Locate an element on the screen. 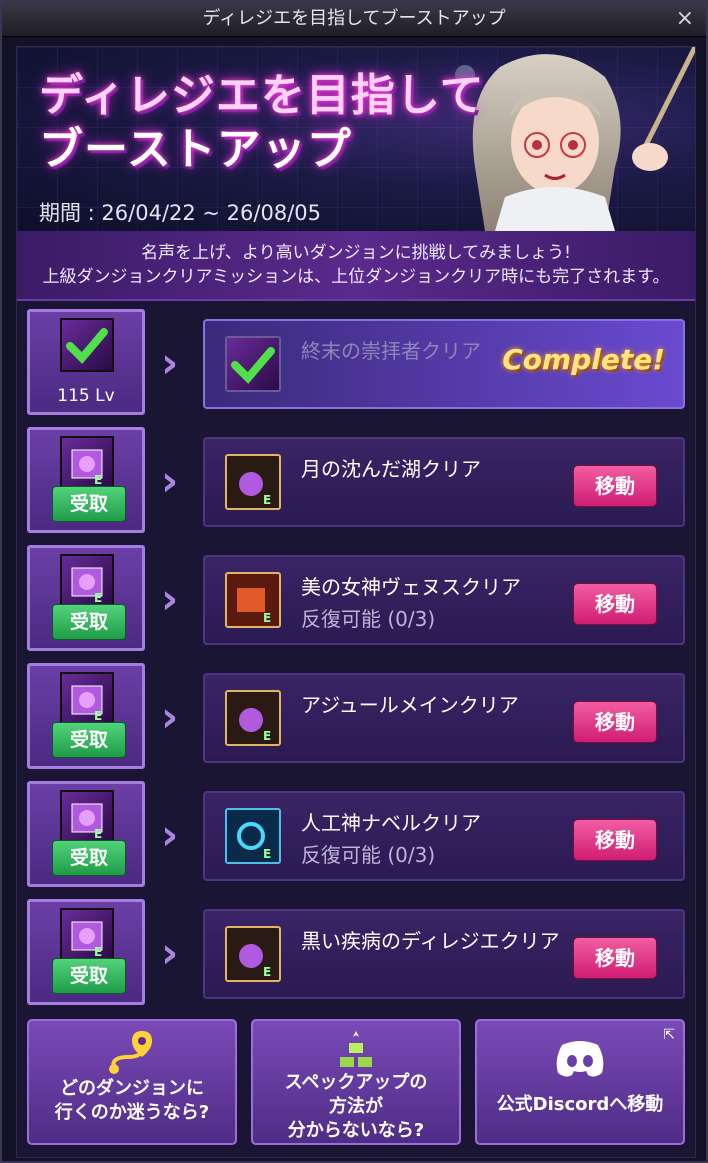 This screenshot has width=708, height=1163. discord-icon is located at coordinates (580, 1063).